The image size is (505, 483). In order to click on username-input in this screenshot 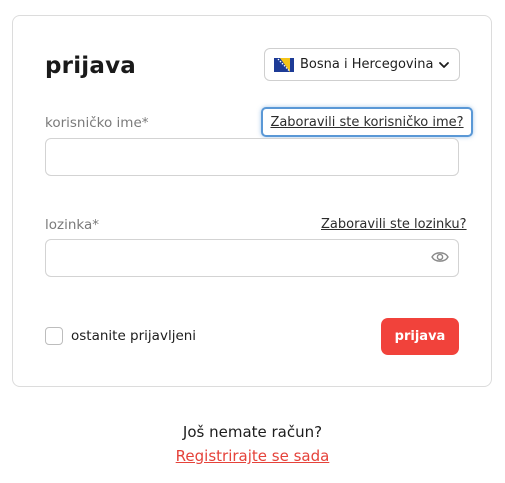, I will do `click(252, 157)`.